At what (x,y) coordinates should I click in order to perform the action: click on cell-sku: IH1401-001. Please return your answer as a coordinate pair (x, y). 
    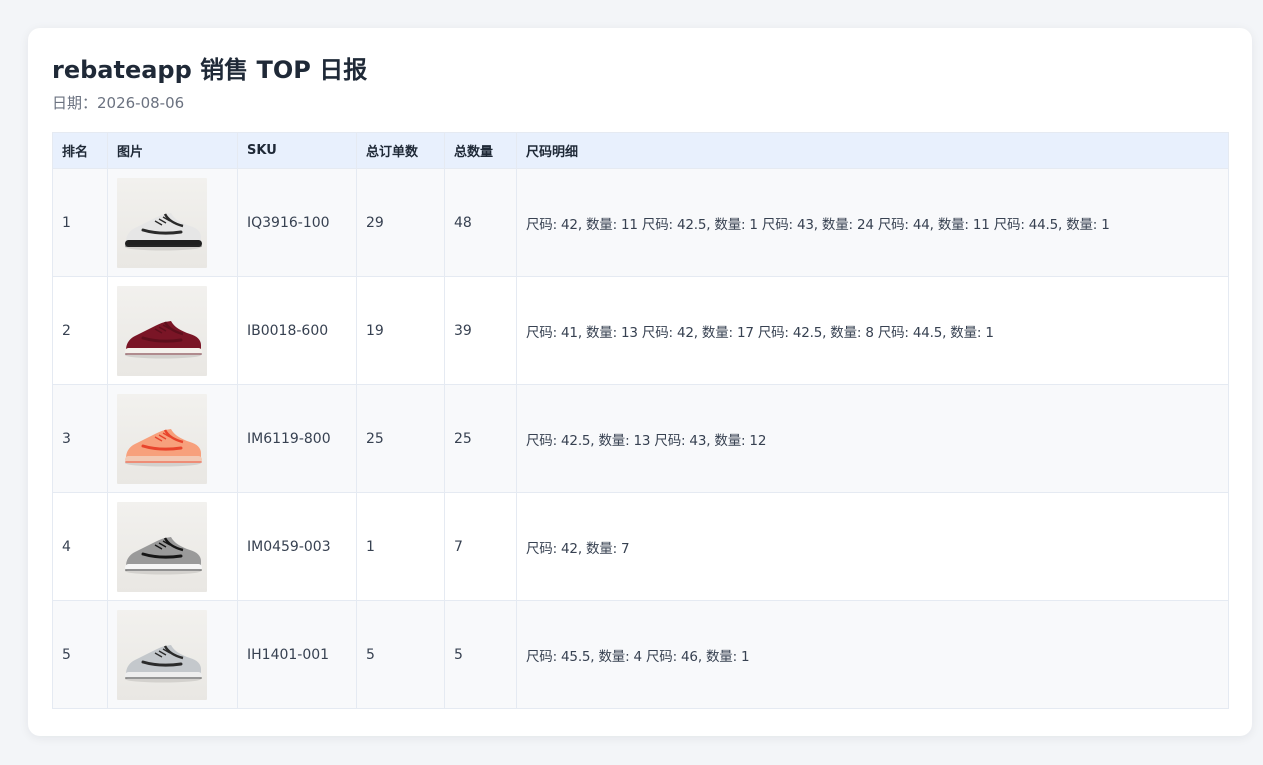
    Looking at the image, I should click on (297, 654).